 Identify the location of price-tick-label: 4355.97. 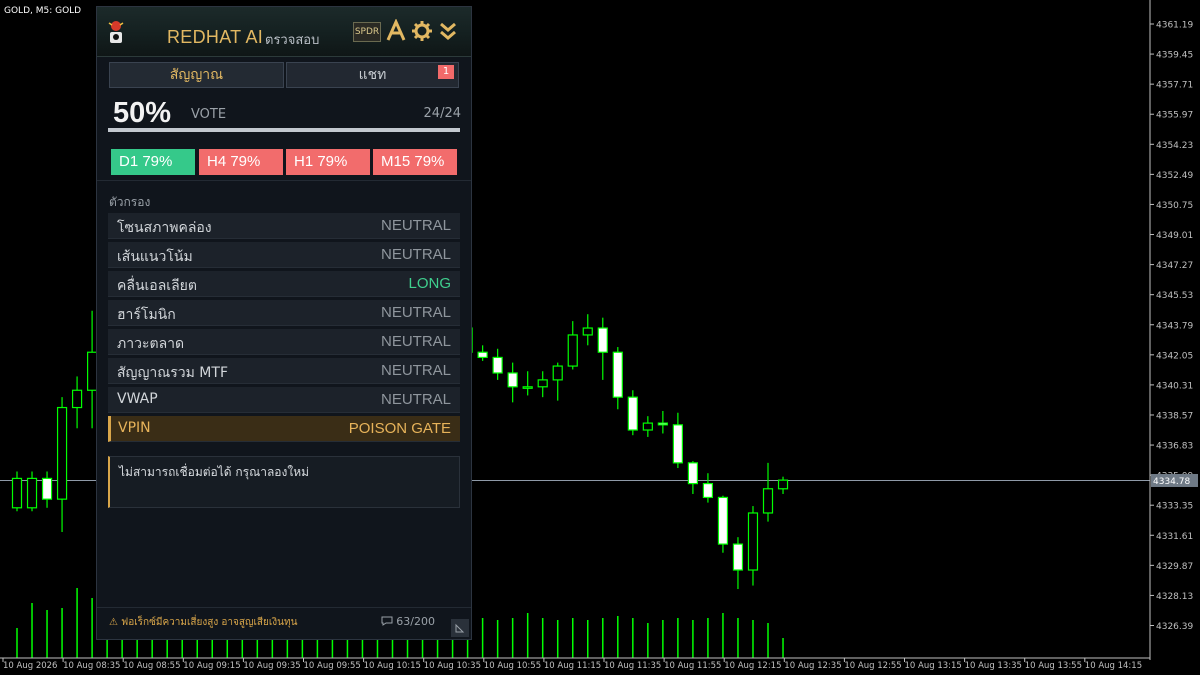
(1174, 116).